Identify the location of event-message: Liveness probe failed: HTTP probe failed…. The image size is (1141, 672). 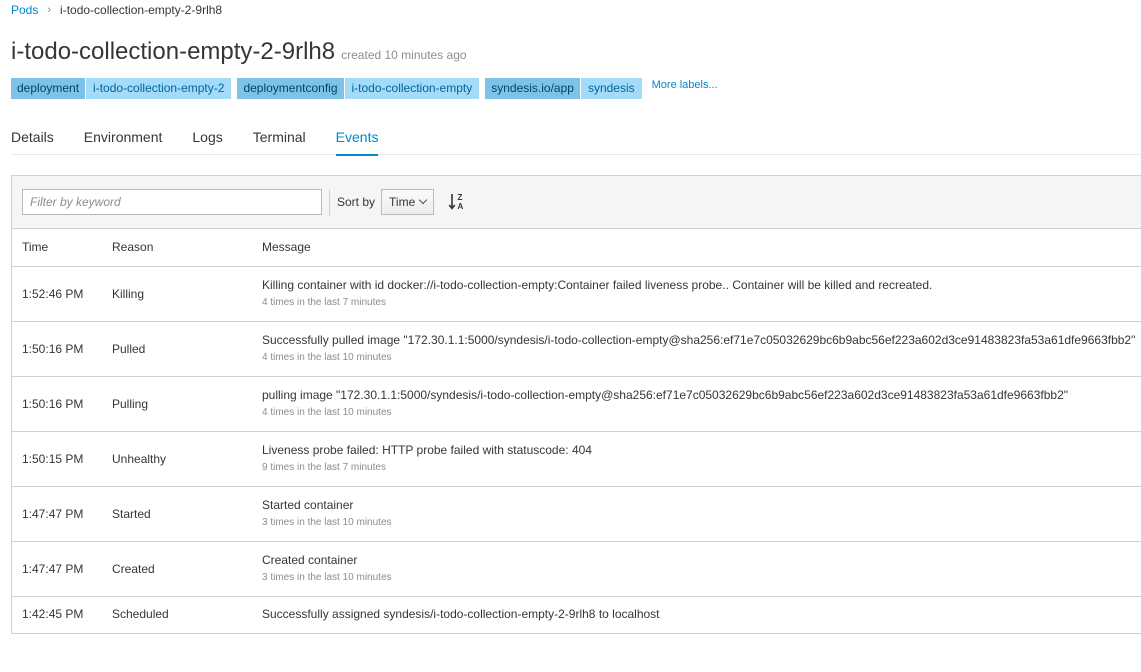
(427, 450).